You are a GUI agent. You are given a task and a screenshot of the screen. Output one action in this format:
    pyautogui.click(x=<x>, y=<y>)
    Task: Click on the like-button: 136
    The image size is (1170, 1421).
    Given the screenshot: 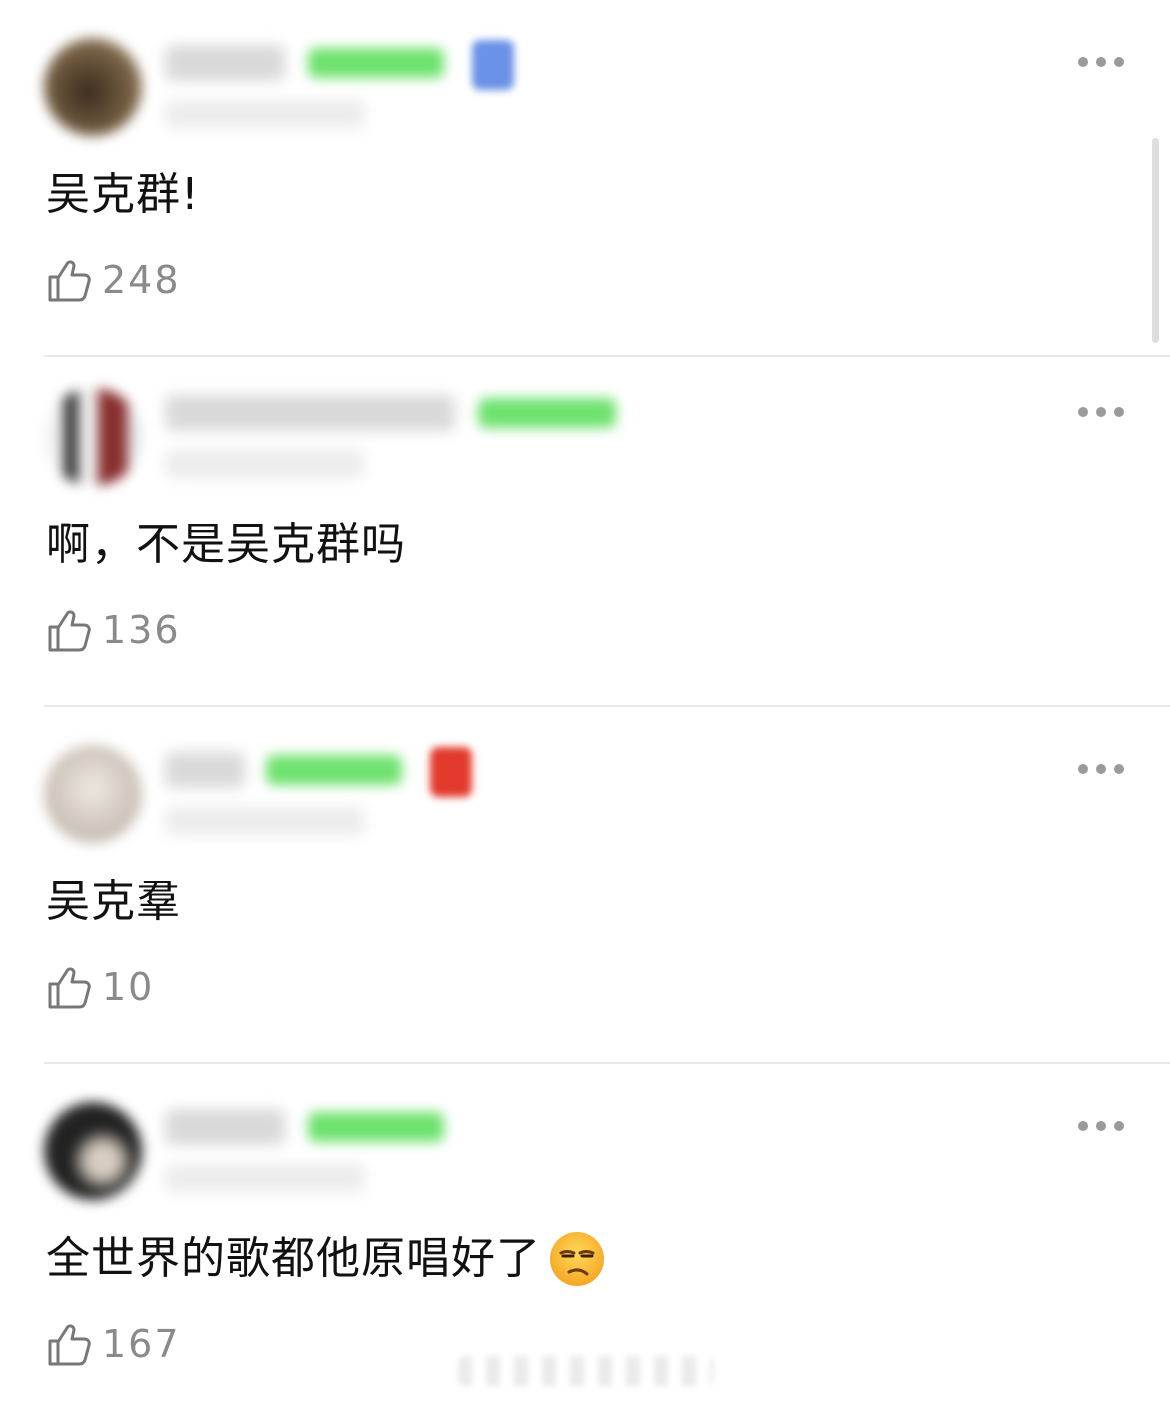 What is the action you would take?
    pyautogui.click(x=113, y=630)
    